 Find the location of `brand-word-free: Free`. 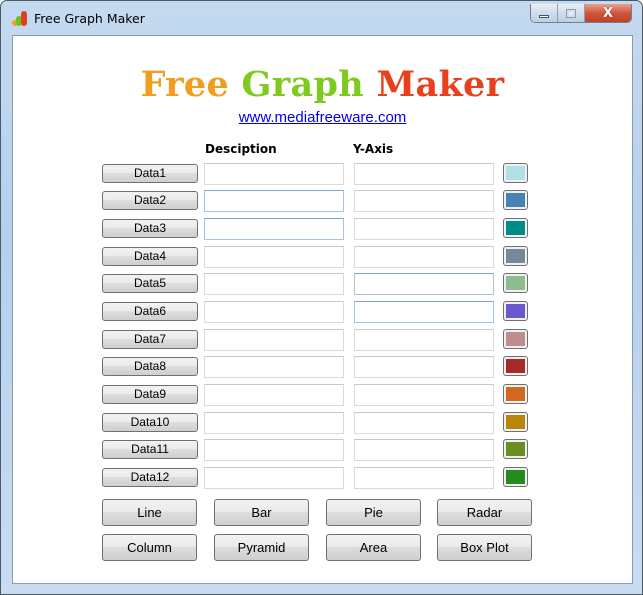

brand-word-free: Free is located at coordinates (185, 84).